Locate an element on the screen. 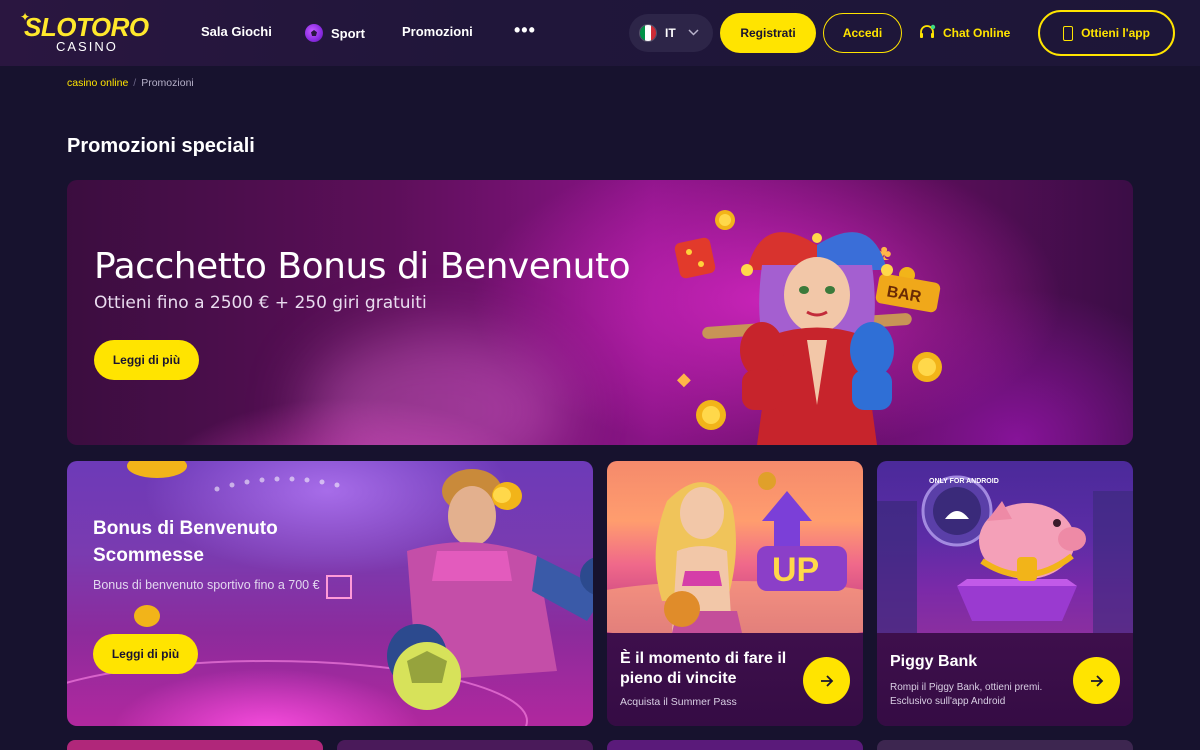 The image size is (1200, 750). login-button: Accedi is located at coordinates (862, 33).